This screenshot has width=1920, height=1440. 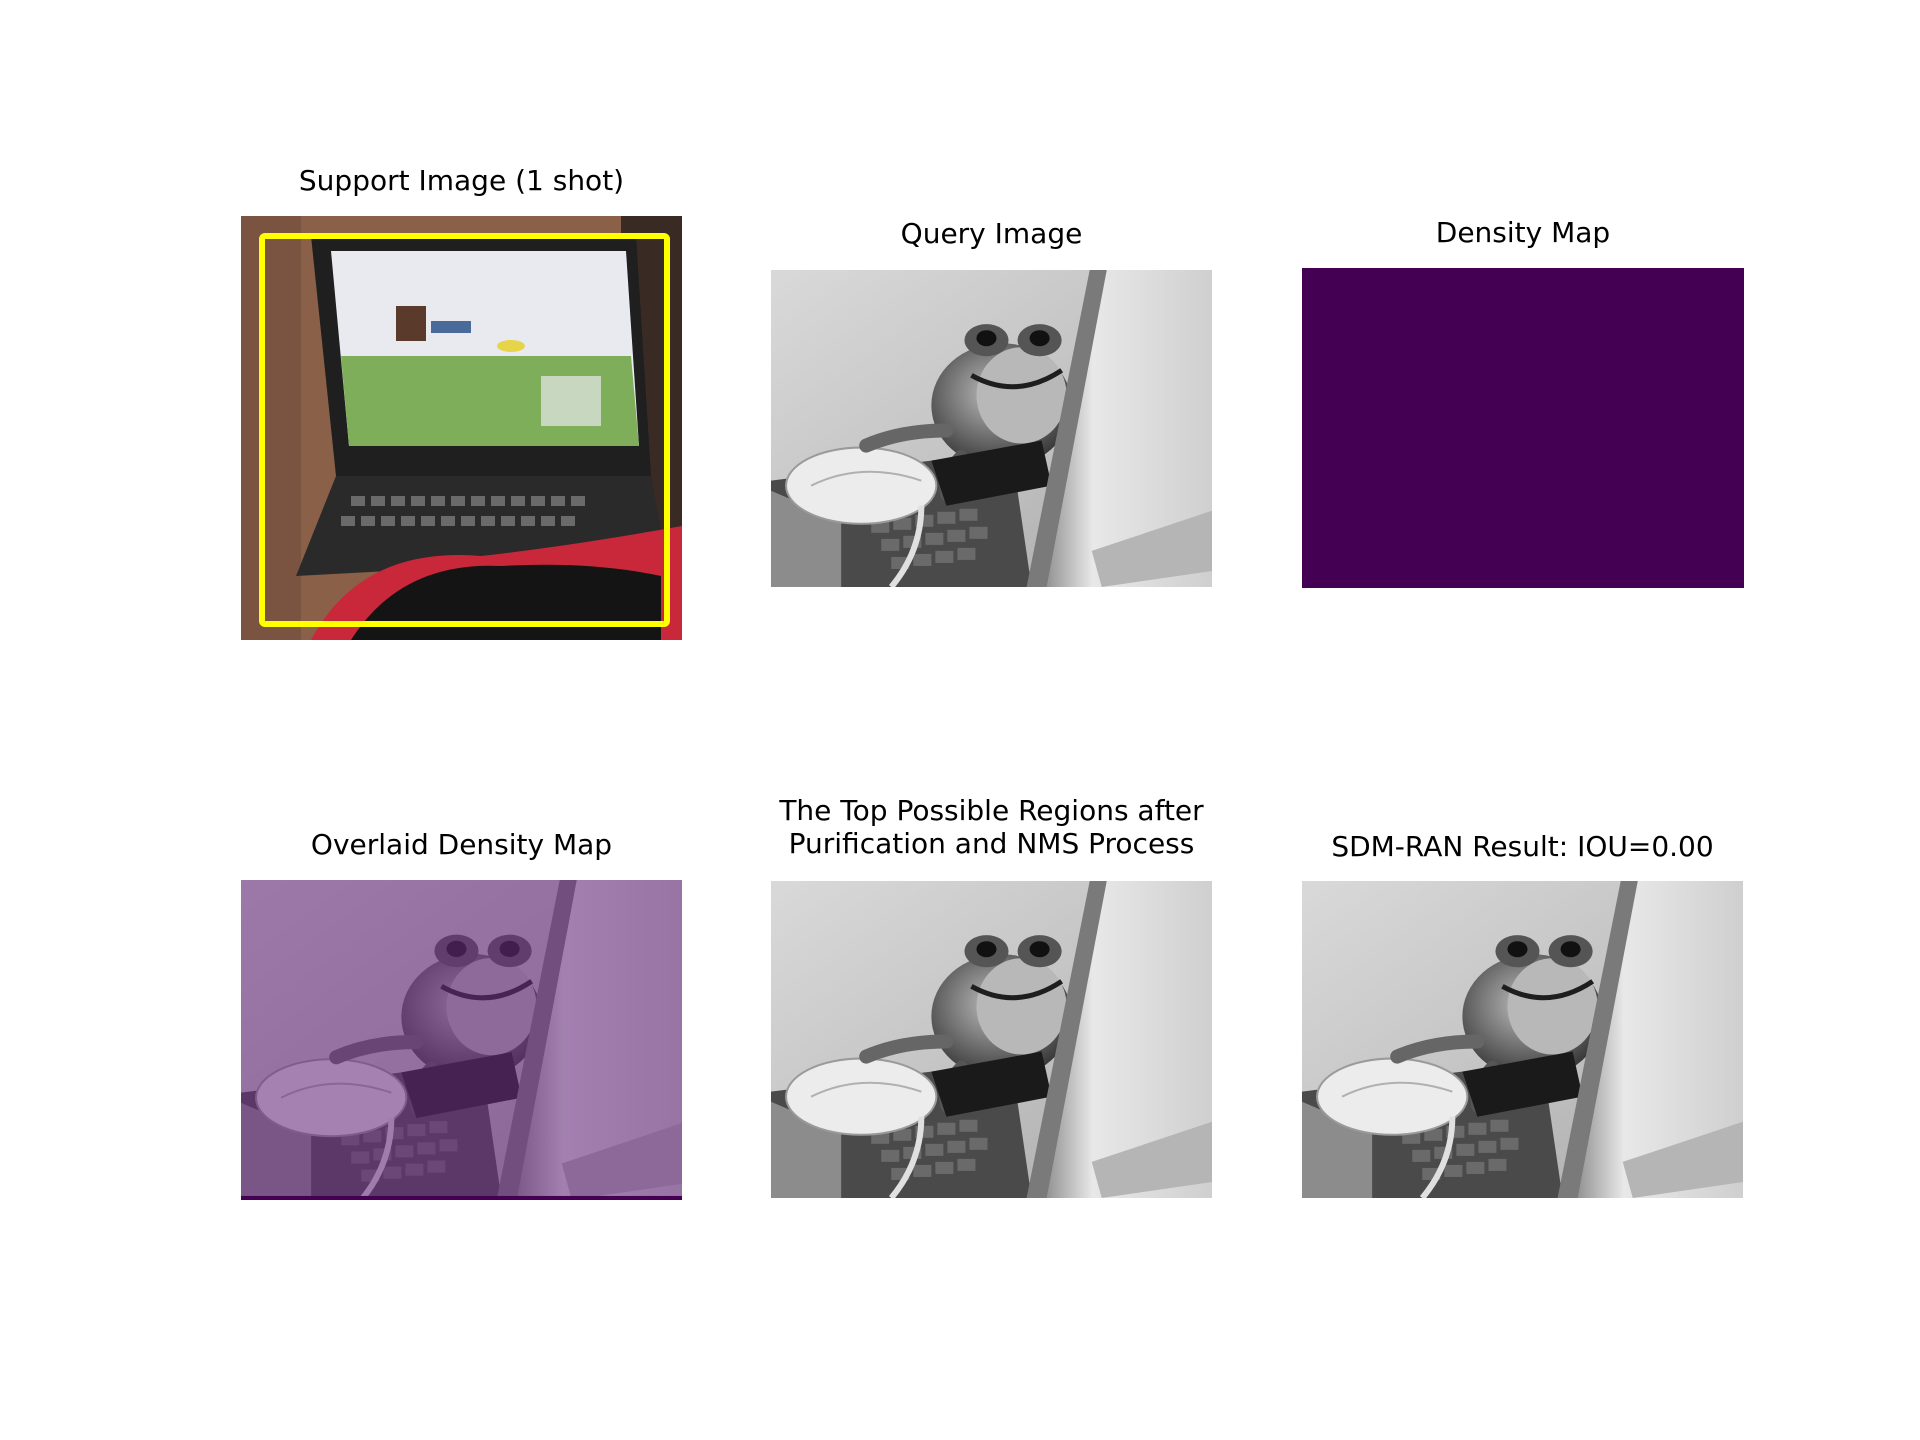 What do you see at coordinates (461, 428) in the screenshot?
I see `support-image` at bounding box center [461, 428].